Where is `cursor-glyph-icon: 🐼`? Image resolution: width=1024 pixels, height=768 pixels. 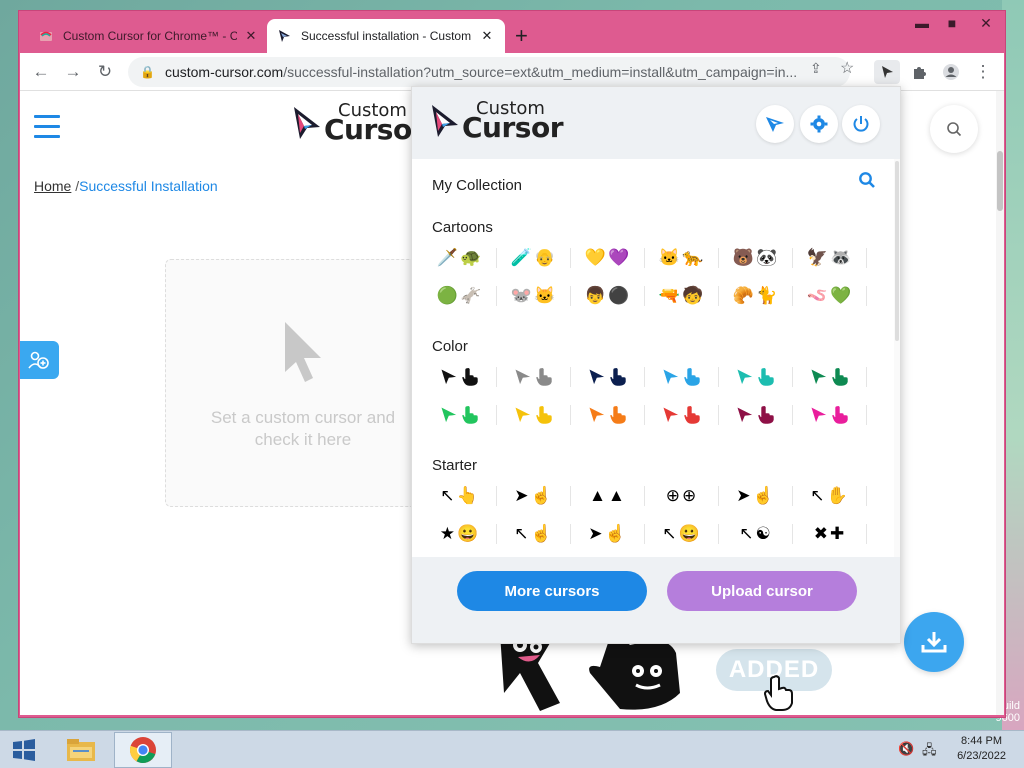
cursor-glyph-icon: 🐼 is located at coordinates (767, 257).